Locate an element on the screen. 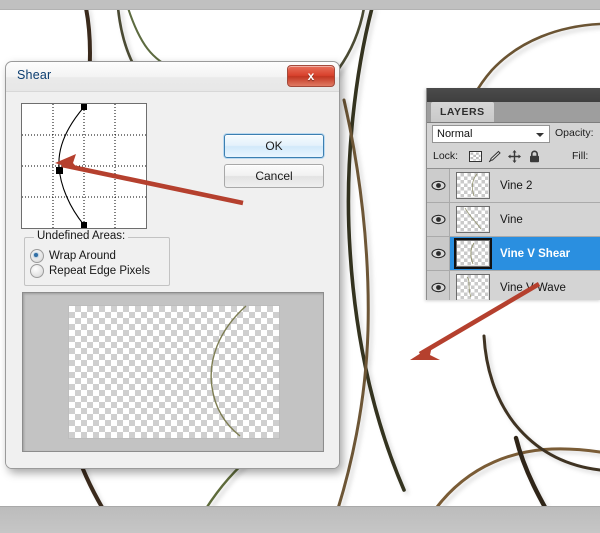 The image size is (600, 533). radio-repeat-edge-pixels: Repeat Edge Pixels is located at coordinates (90, 271).